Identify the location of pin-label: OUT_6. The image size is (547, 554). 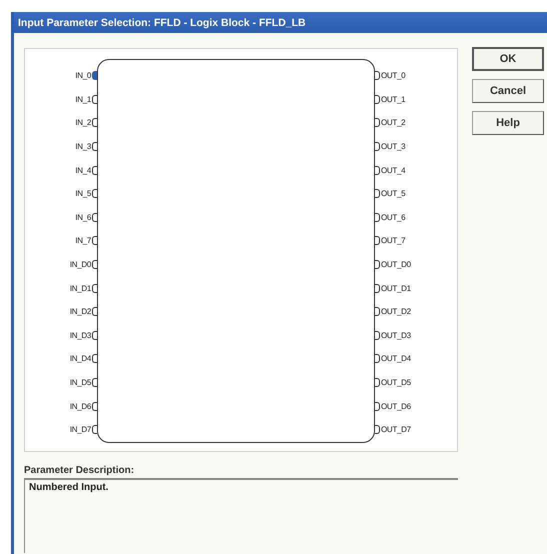
(393, 217).